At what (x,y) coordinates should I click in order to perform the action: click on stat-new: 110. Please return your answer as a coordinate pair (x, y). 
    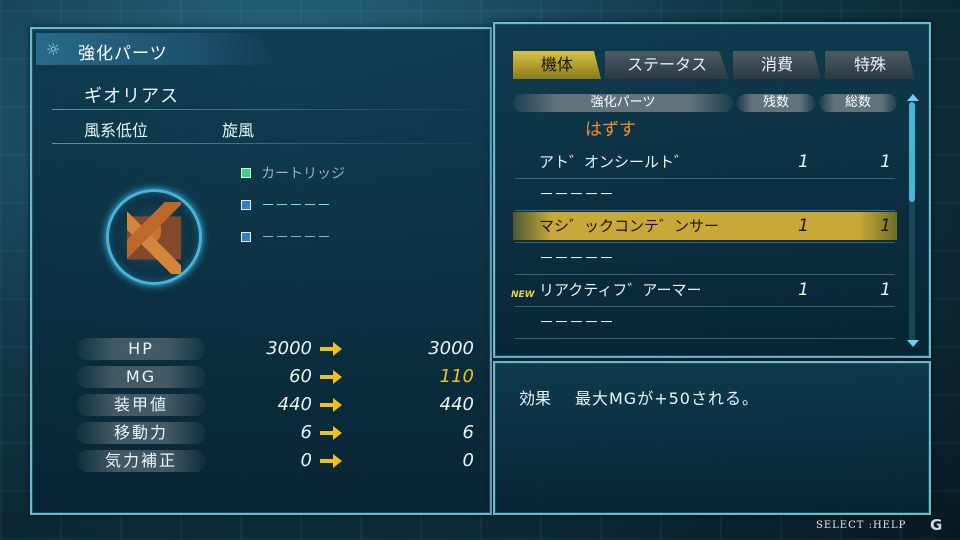
    Looking at the image, I should click on (456, 376).